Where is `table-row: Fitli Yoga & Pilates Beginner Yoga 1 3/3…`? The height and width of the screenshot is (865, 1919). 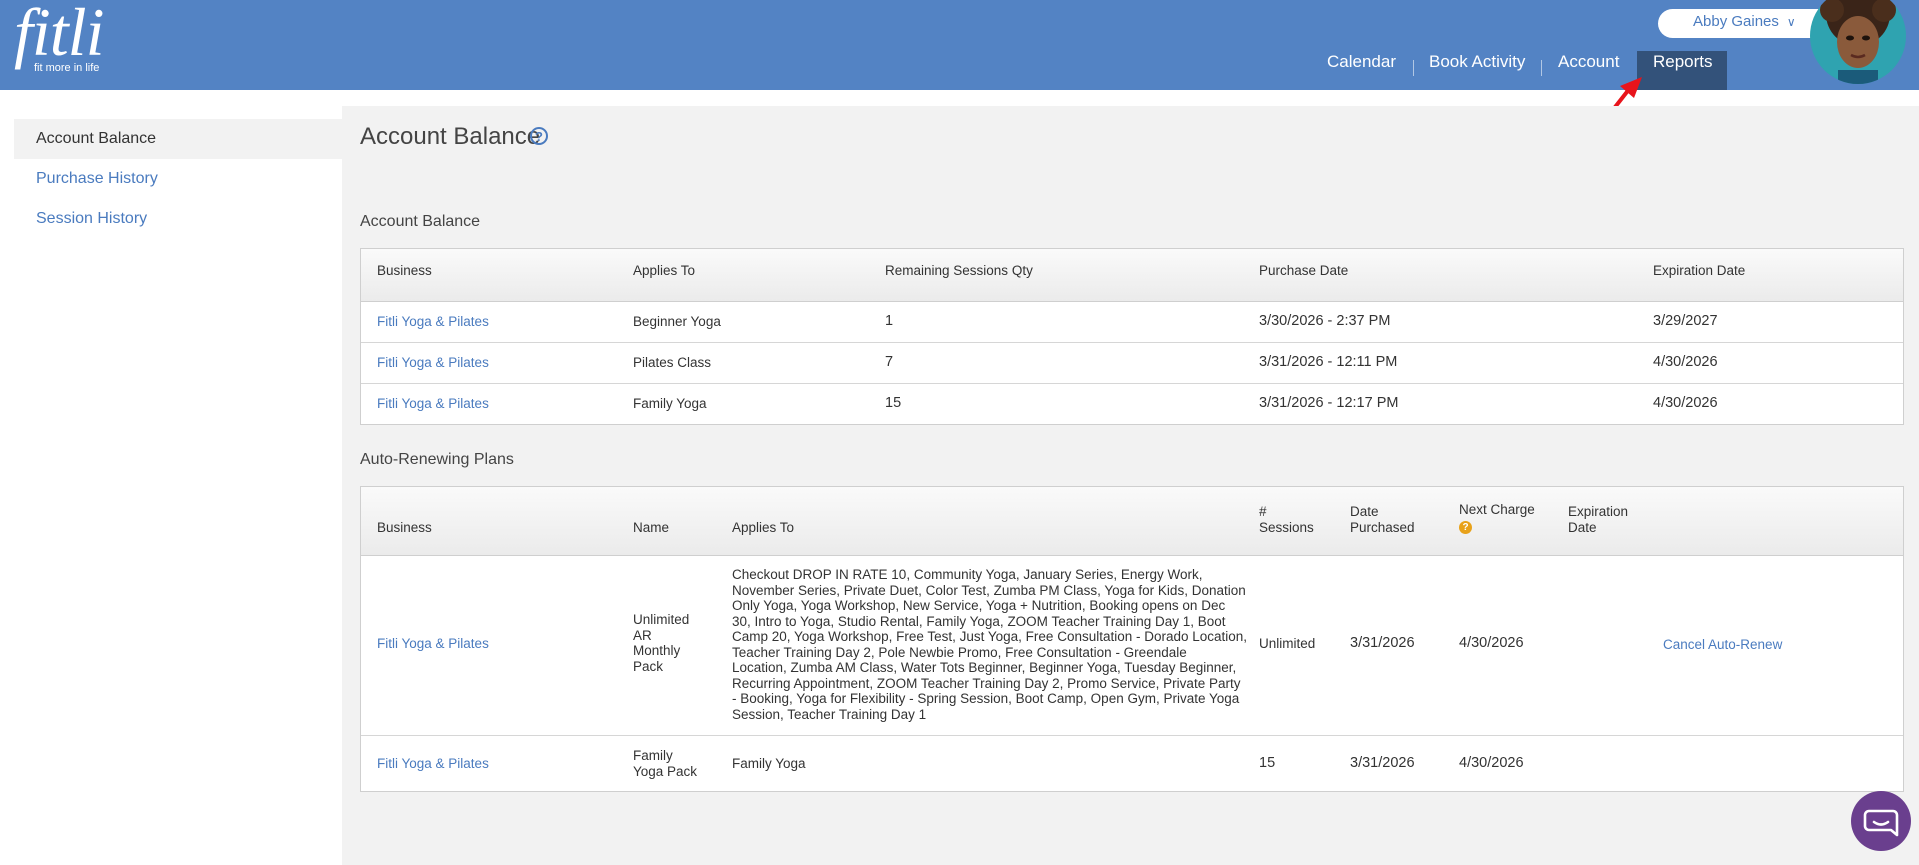
table-row: Fitli Yoga & Pilates Beginner Yoga 1 3/3… is located at coordinates (1132, 322).